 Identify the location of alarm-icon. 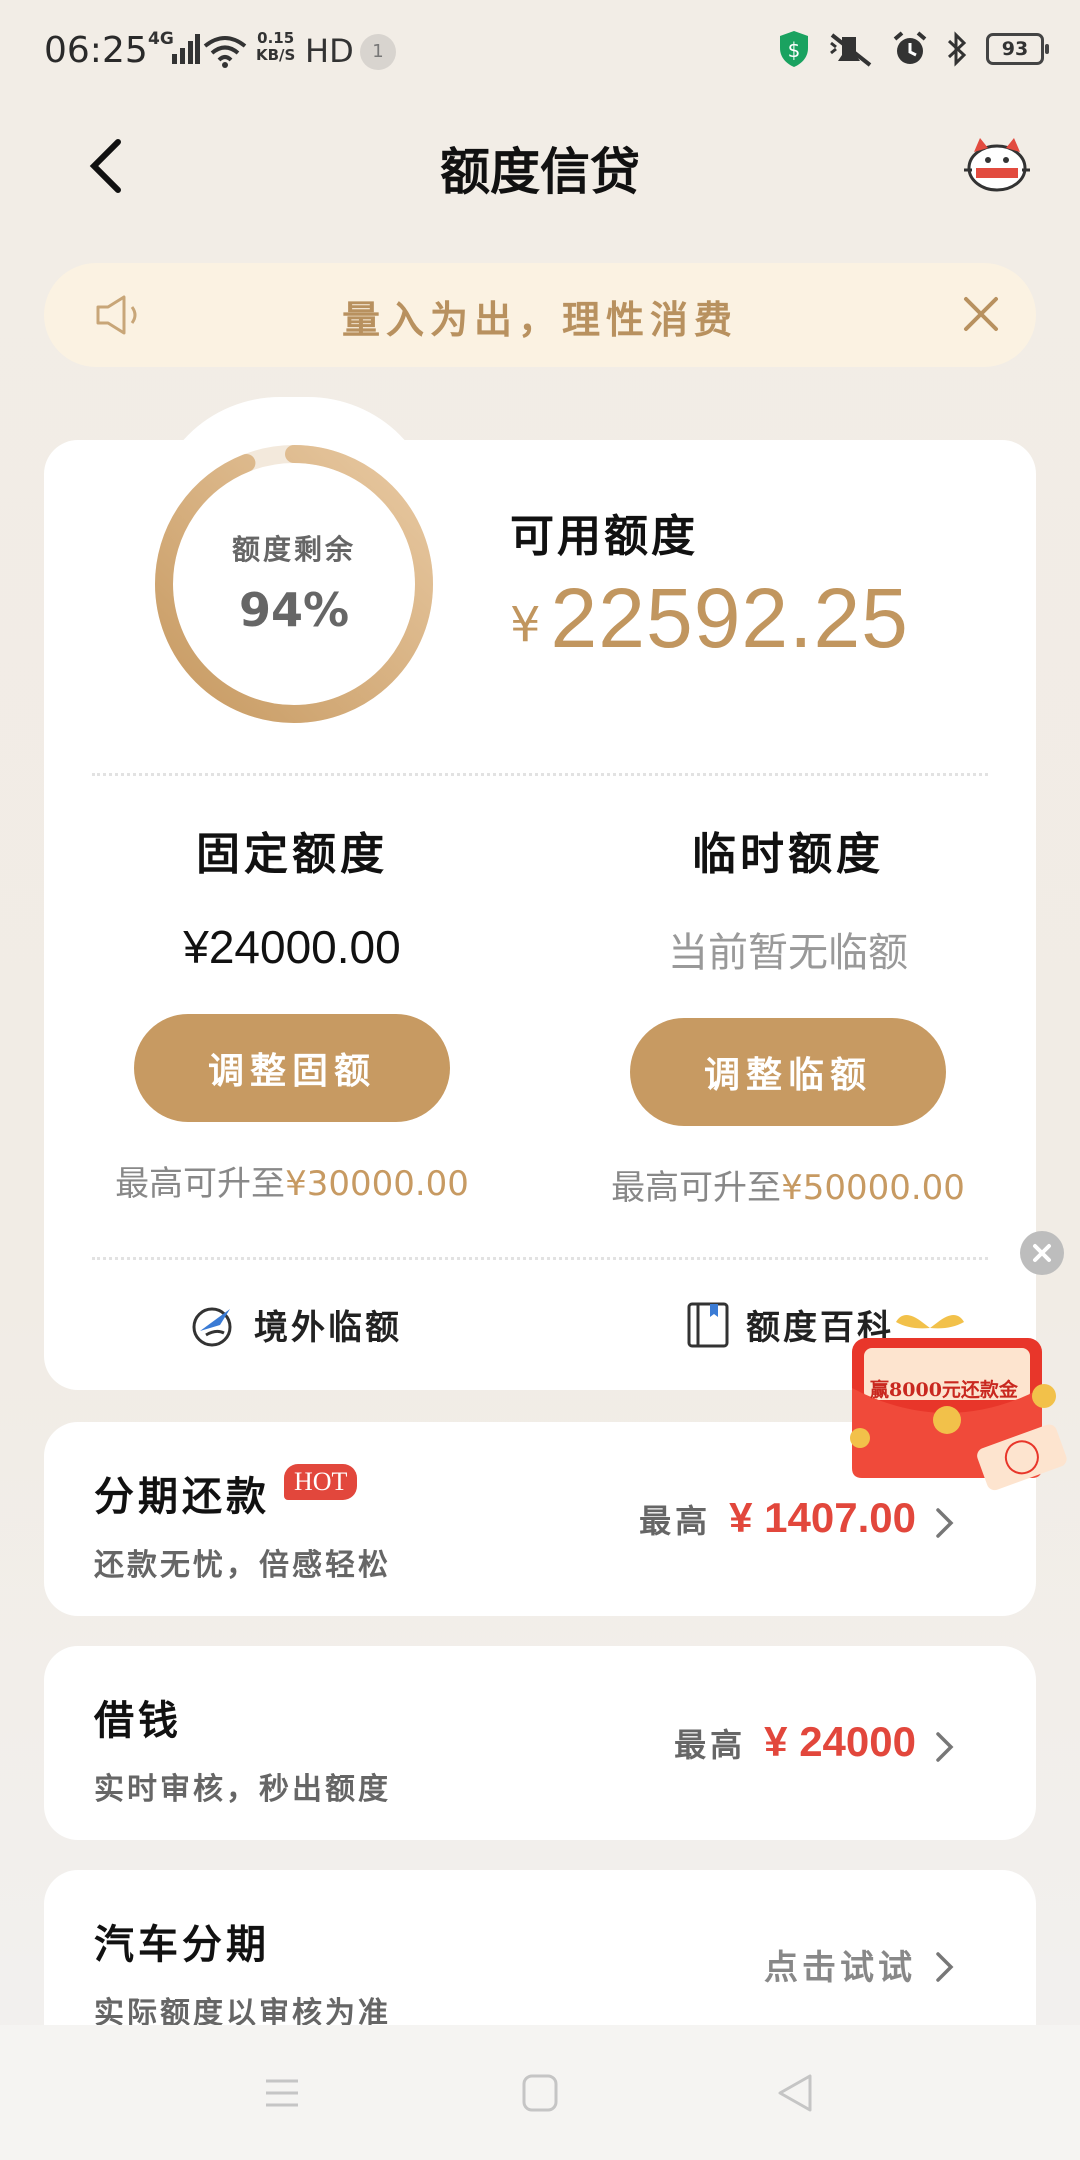
(910, 47).